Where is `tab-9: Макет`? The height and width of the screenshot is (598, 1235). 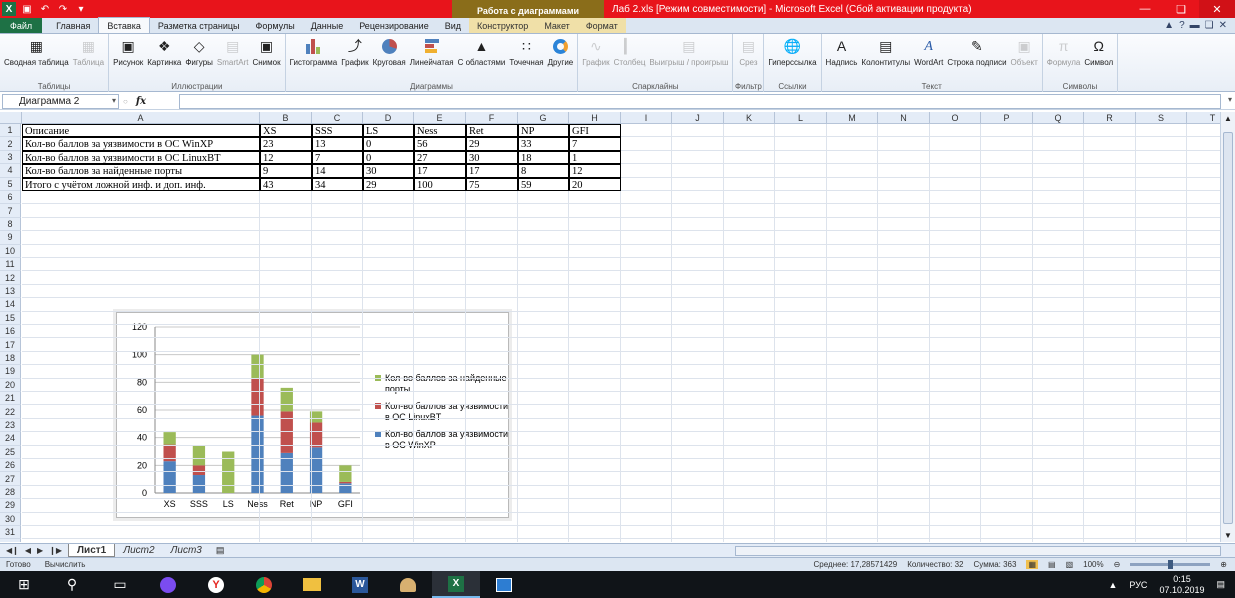 tab-9: Макет is located at coordinates (557, 25).